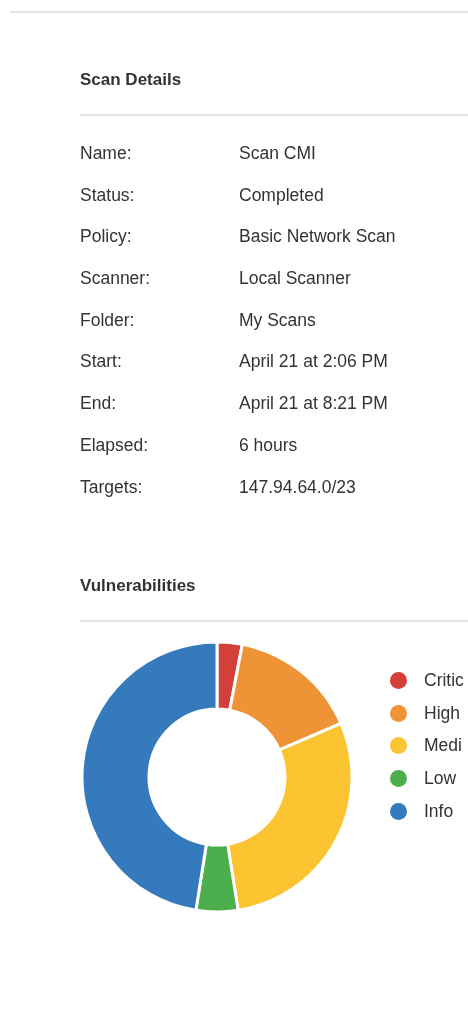 This screenshot has height=1013, width=468. Describe the element at coordinates (101, 362) in the screenshot. I see `detail-label: Start:` at that location.